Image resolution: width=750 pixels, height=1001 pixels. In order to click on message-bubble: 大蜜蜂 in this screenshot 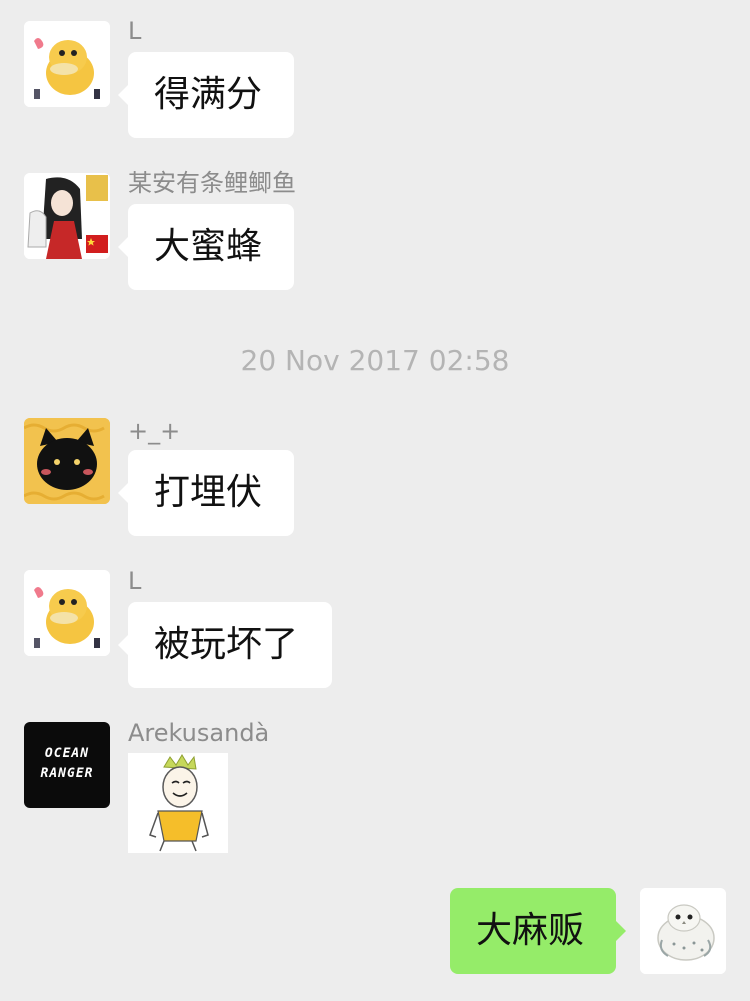, I will do `click(206, 247)`.